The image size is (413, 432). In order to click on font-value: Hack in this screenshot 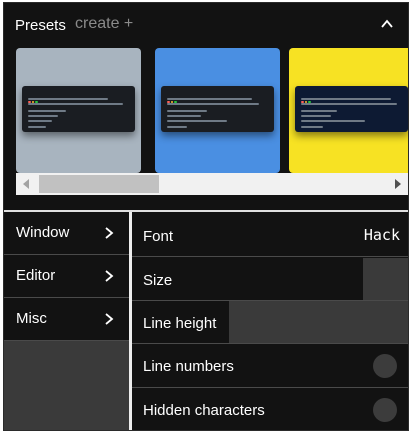, I will do `click(382, 235)`.